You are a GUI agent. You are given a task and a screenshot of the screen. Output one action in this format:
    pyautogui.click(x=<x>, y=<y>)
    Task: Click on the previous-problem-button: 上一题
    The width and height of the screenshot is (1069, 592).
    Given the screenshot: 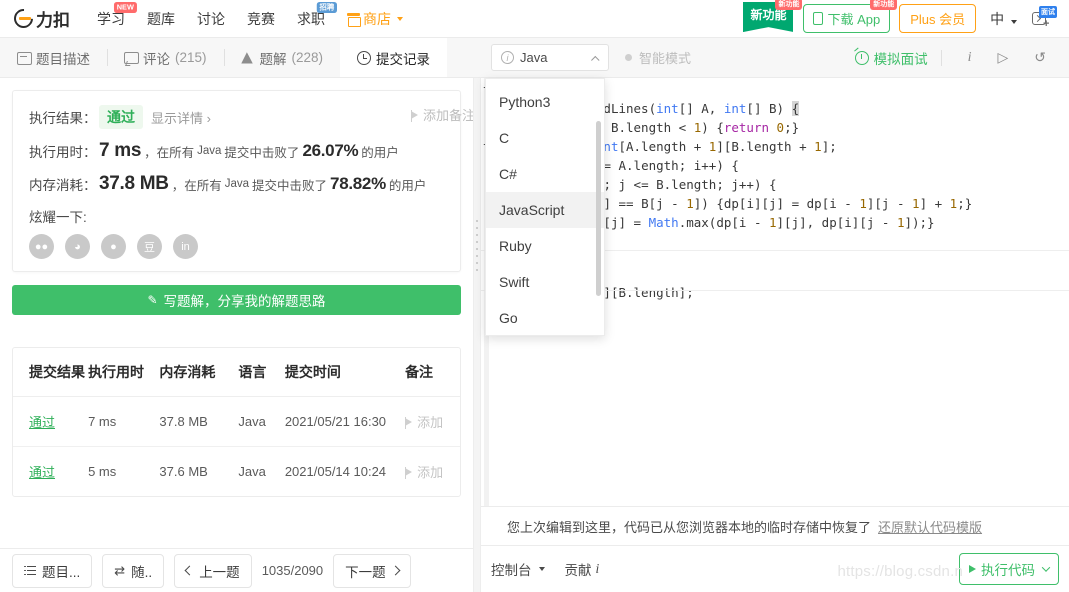 What is the action you would take?
    pyautogui.click(x=213, y=570)
    